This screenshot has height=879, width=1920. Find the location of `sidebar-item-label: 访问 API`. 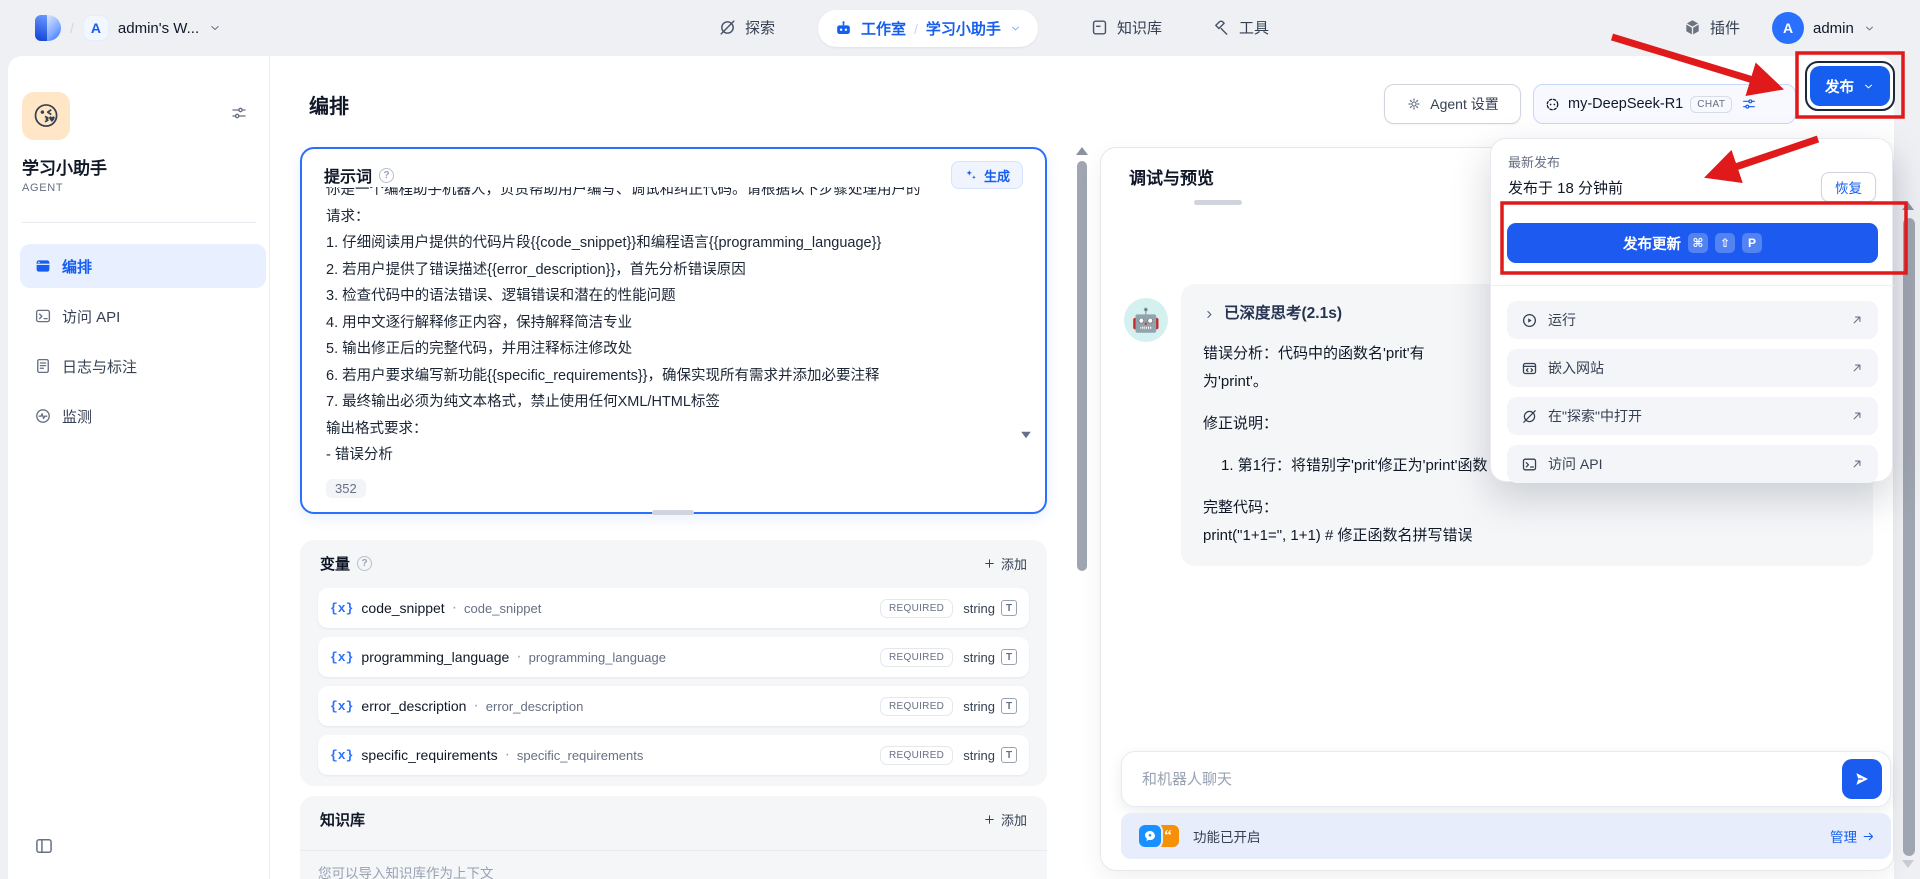

sidebar-item-label: 访问 API is located at coordinates (91, 317).